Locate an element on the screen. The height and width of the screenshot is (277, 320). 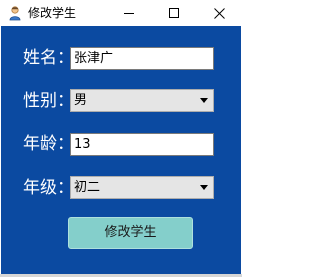
name-input: 张津广 is located at coordinates (142, 58).